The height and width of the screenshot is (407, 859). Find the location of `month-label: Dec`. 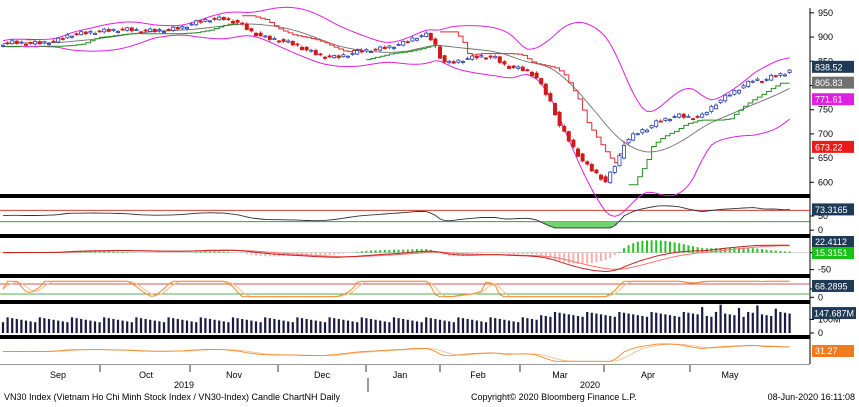

month-label: Dec is located at coordinates (322, 375).